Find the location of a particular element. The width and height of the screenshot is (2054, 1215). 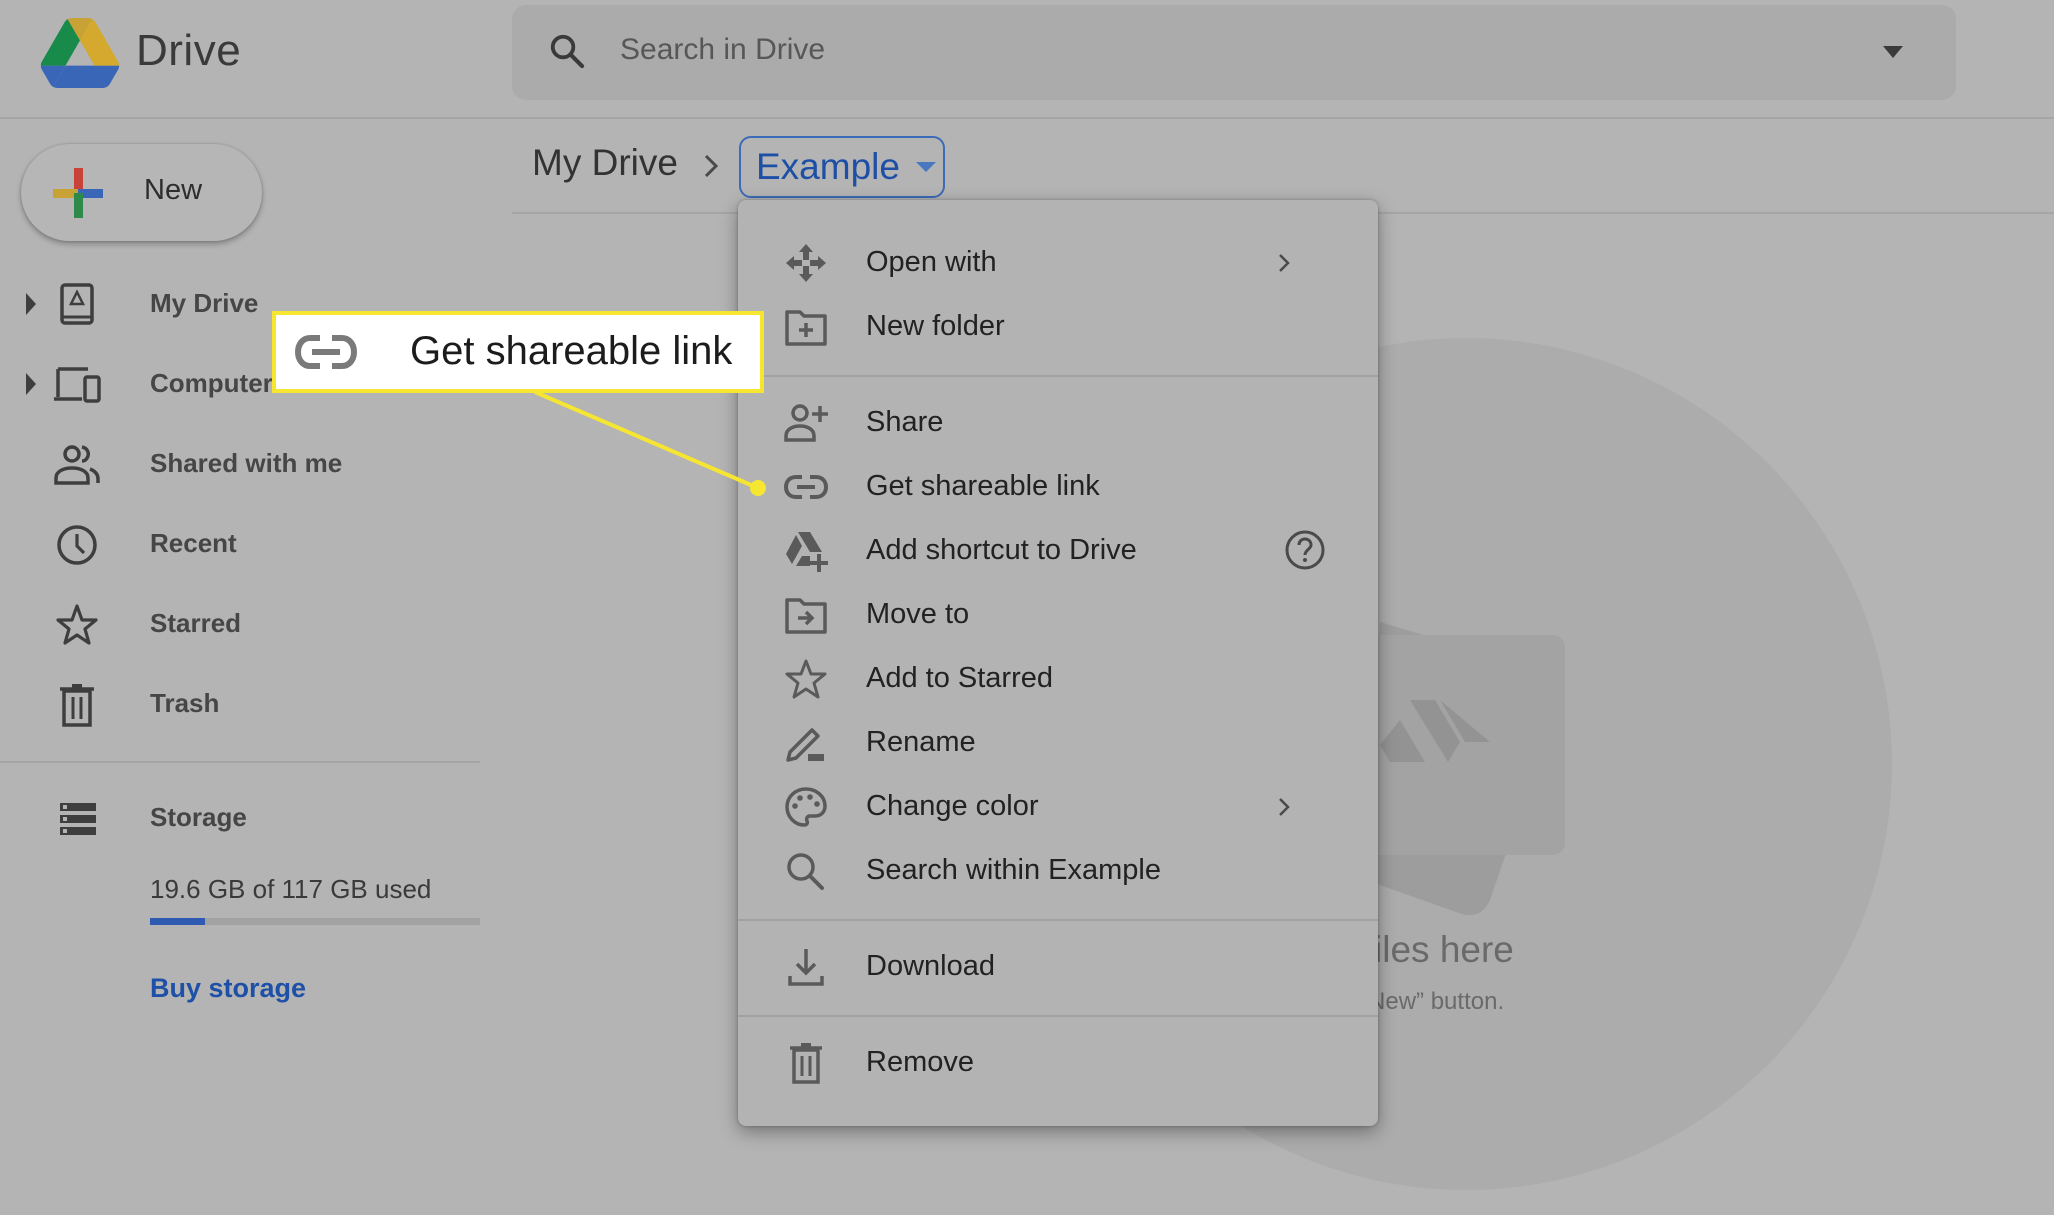

share-person-add-icon is located at coordinates (806, 423).